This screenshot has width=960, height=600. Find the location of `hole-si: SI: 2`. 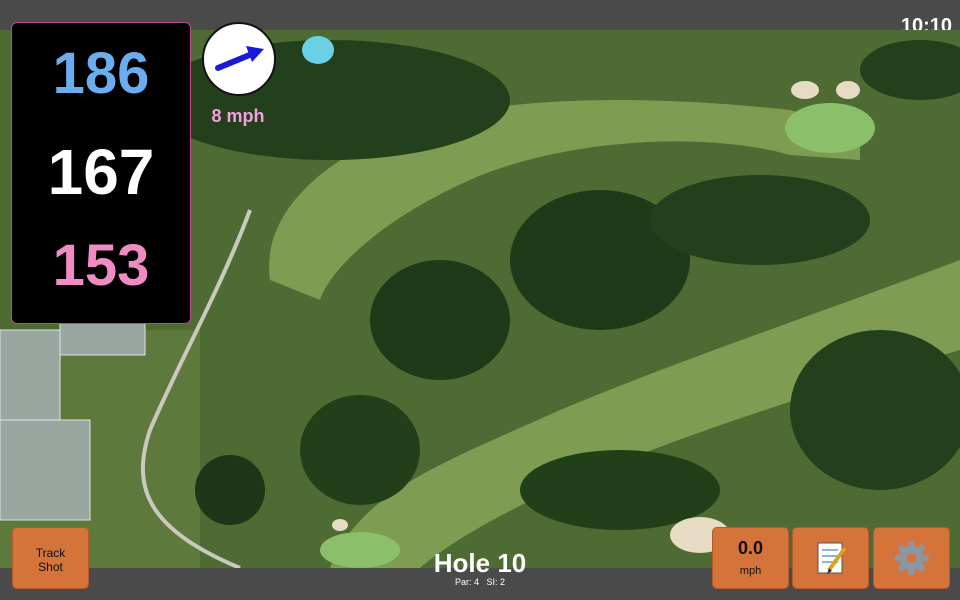

hole-si: SI: 2 is located at coordinates (496, 582).